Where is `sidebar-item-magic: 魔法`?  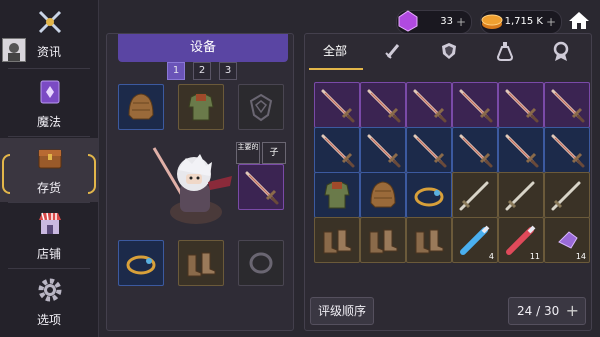
sidebar-item-magic: 魔法 is located at coordinates (49, 104).